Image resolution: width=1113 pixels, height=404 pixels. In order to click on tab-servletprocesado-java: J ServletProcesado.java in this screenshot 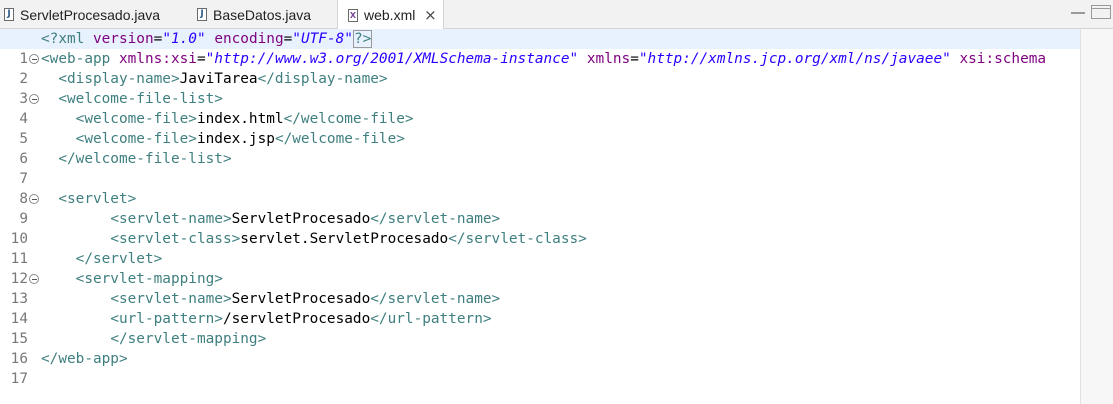, I will do `click(82, 14)`.